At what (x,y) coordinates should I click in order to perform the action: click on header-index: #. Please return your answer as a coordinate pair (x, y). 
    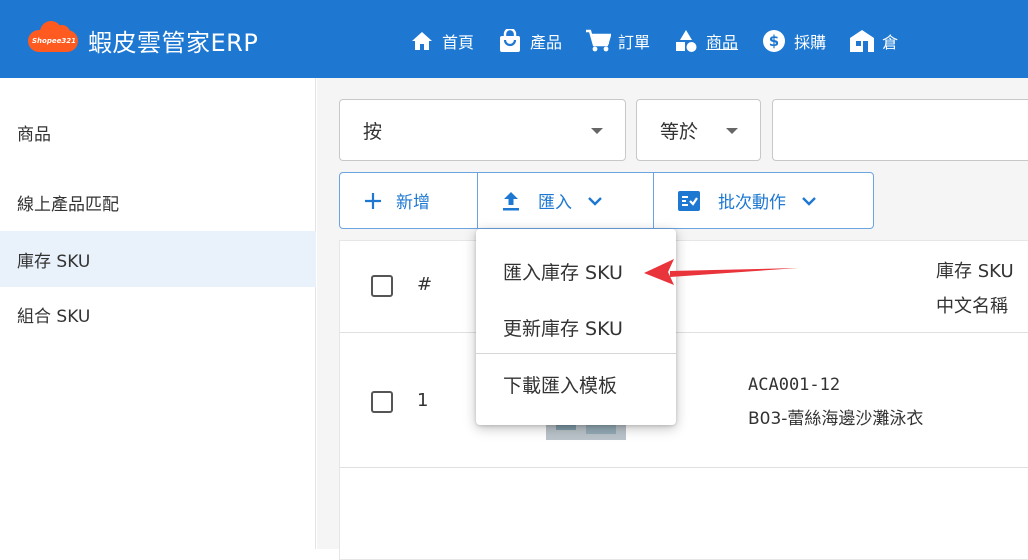
    Looking at the image, I should click on (425, 284).